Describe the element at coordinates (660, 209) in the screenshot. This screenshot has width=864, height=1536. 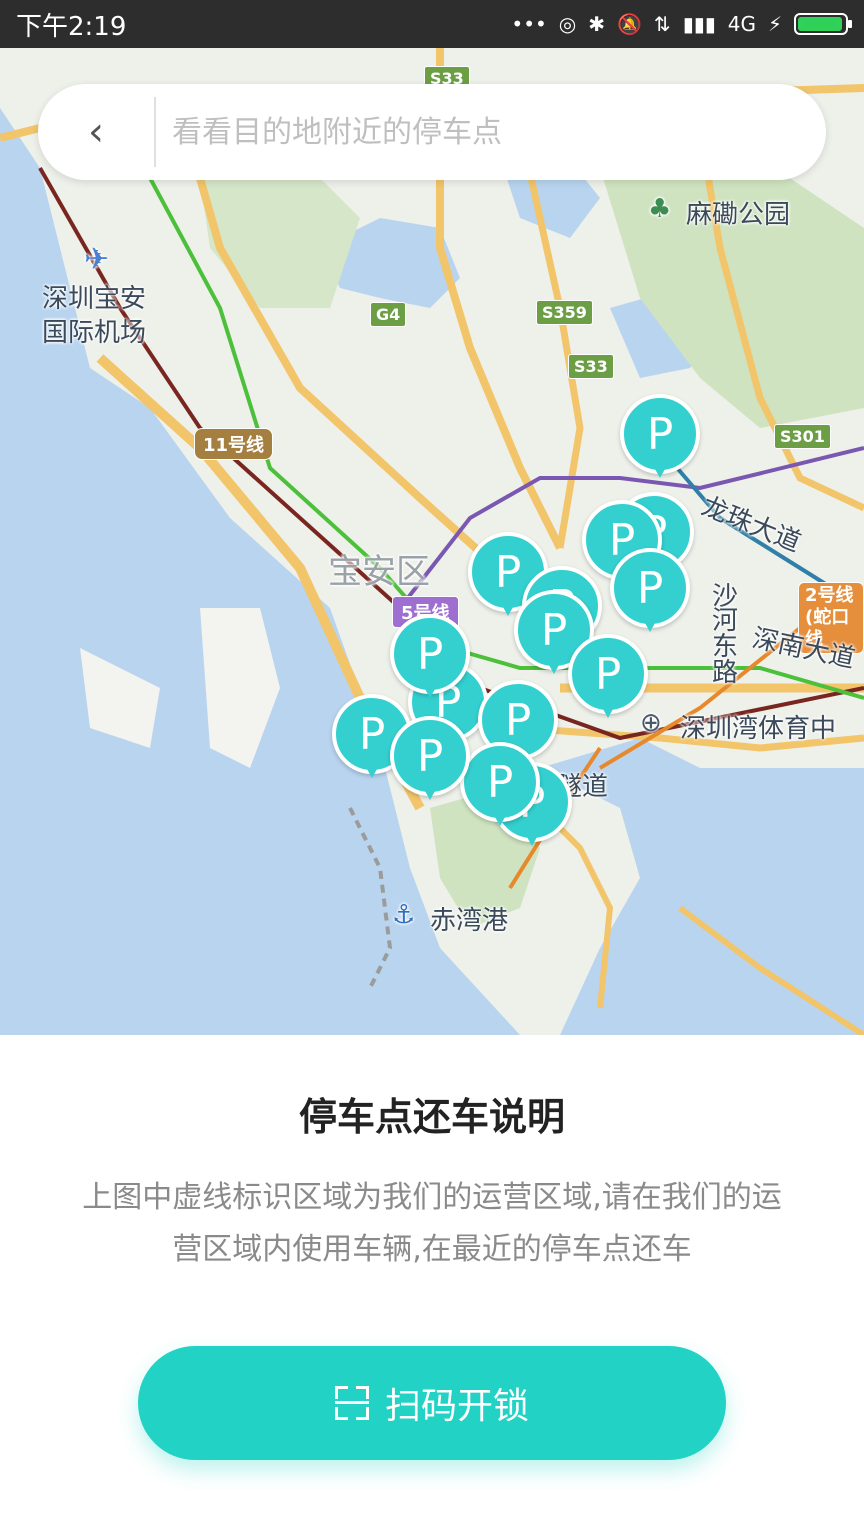
I see `park-icon: ♣` at that location.